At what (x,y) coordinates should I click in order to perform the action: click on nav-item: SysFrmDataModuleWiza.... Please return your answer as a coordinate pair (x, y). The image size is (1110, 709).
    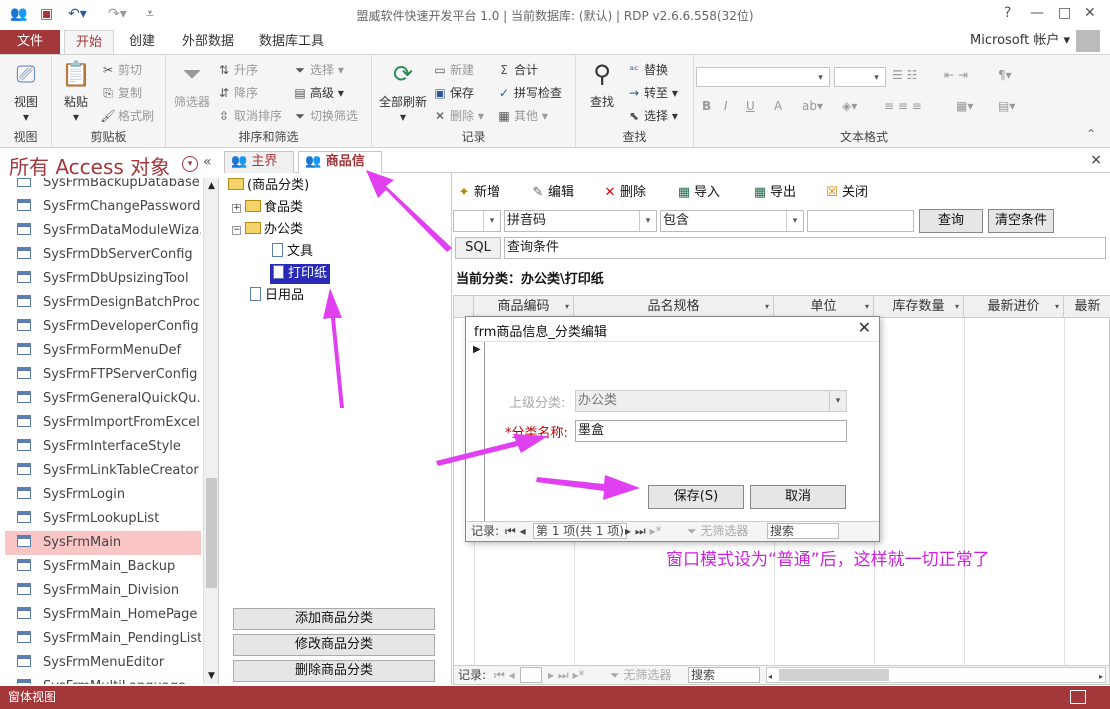
    Looking at the image, I should click on (103, 231).